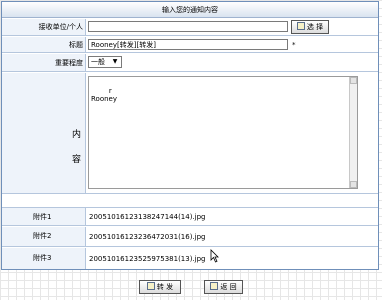  What do you see at coordinates (190, 10) in the screenshot?
I see `form-title: 输入您的通知内容` at bounding box center [190, 10].